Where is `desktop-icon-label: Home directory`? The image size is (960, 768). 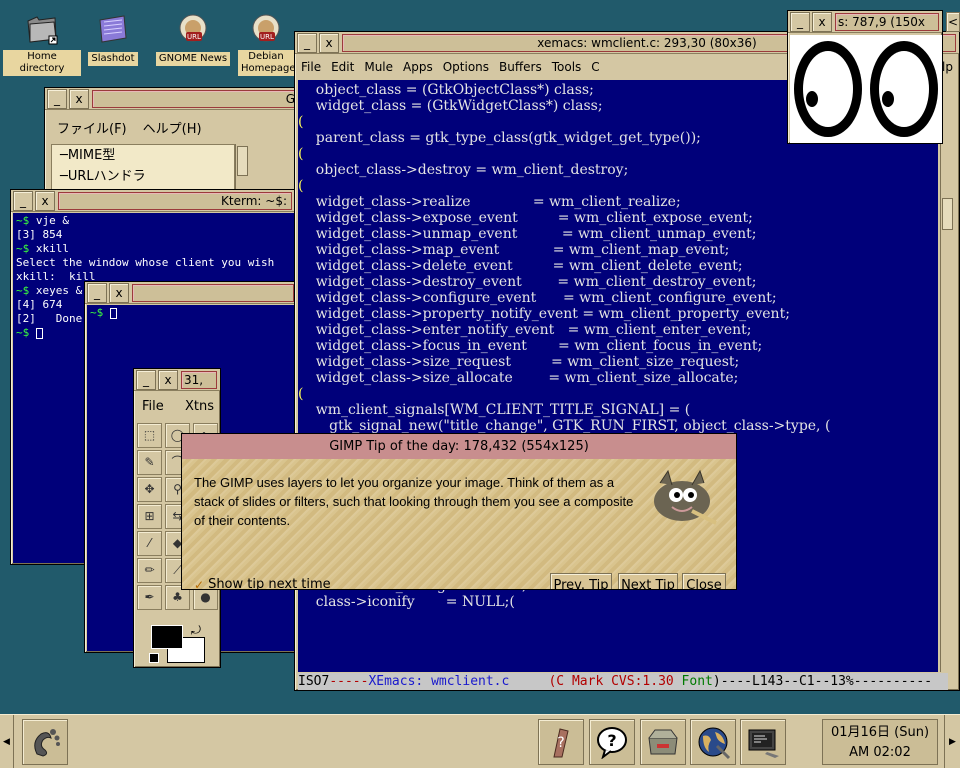 desktop-icon-label: Home directory is located at coordinates (42, 63).